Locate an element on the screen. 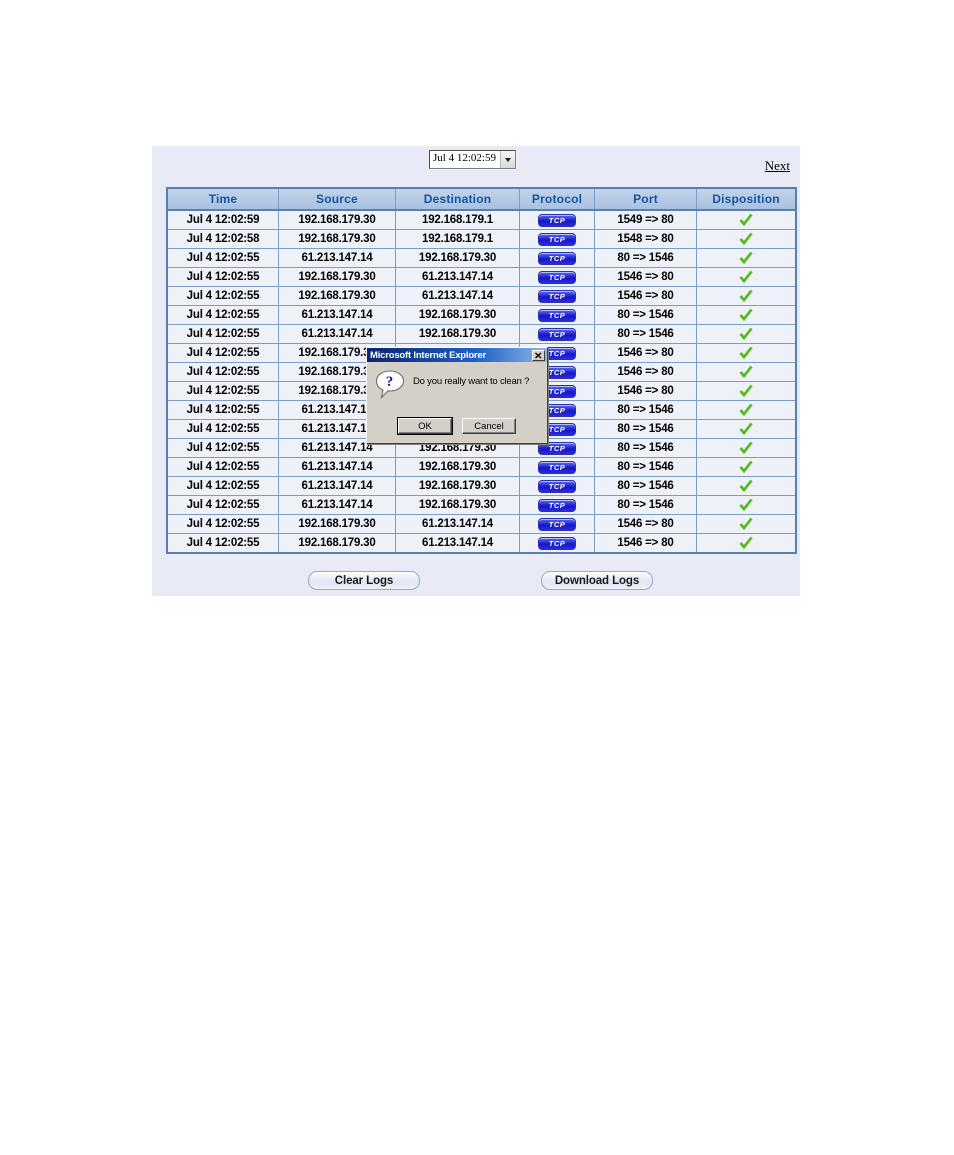 The image size is (954, 1155). cell-time: Jul 4 12:02:59 is located at coordinates (222, 219).